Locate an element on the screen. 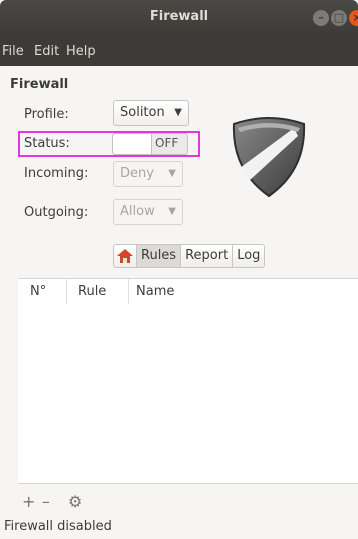  maximize-icon: □ is located at coordinates (339, 17).